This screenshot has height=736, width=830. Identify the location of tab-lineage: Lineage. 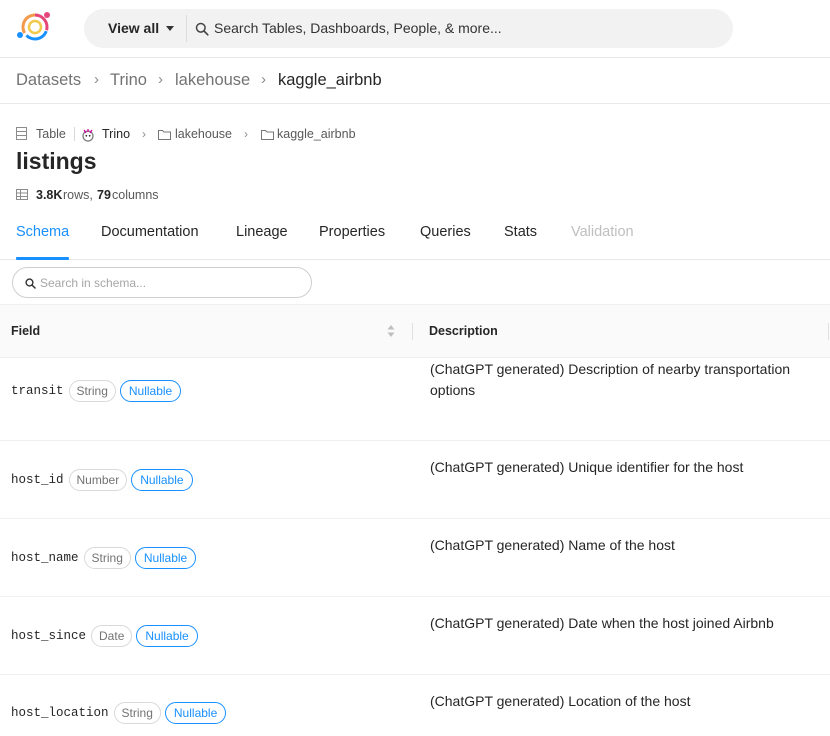
(262, 232).